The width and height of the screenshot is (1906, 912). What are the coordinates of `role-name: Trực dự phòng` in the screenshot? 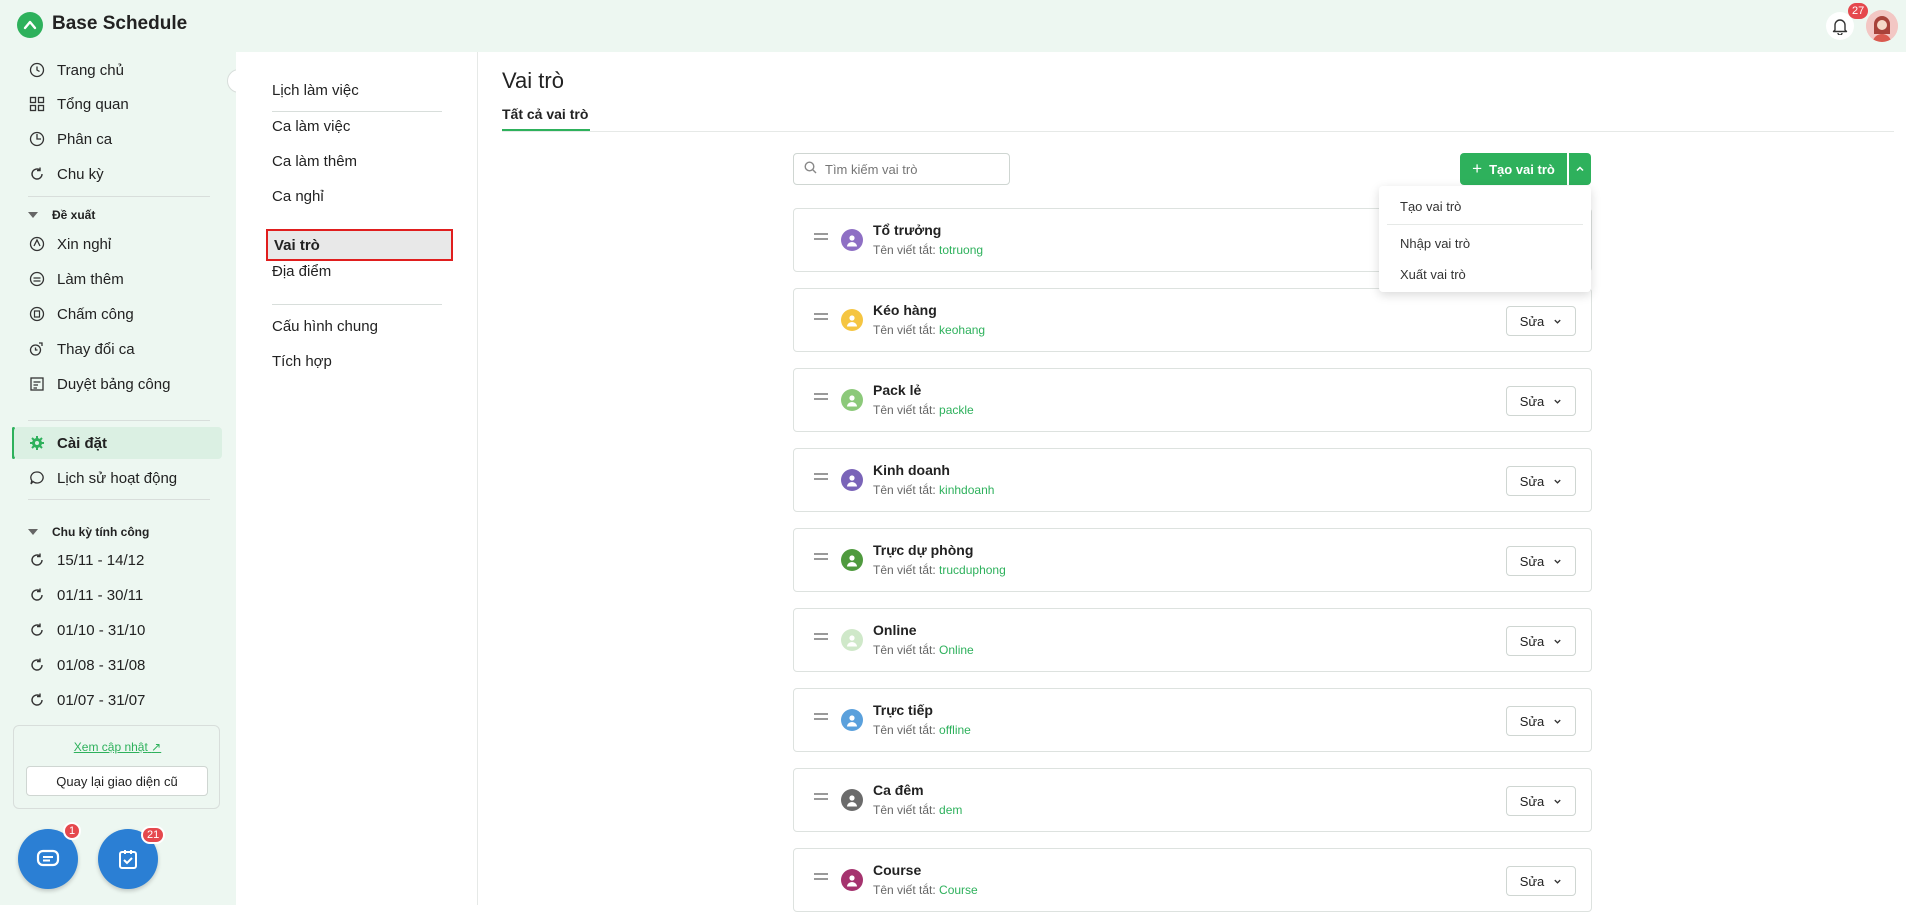 It's located at (923, 550).